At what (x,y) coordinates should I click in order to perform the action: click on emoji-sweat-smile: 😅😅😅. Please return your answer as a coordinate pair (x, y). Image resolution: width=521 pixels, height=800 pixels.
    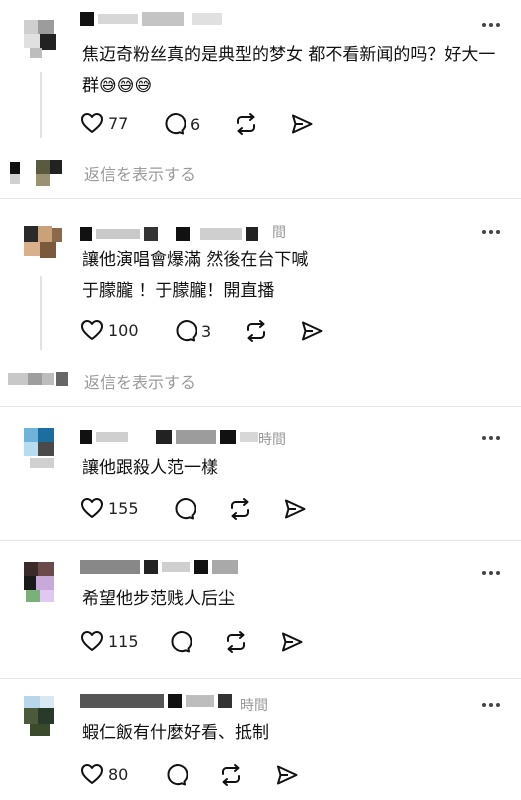
    Looking at the image, I should click on (126, 86).